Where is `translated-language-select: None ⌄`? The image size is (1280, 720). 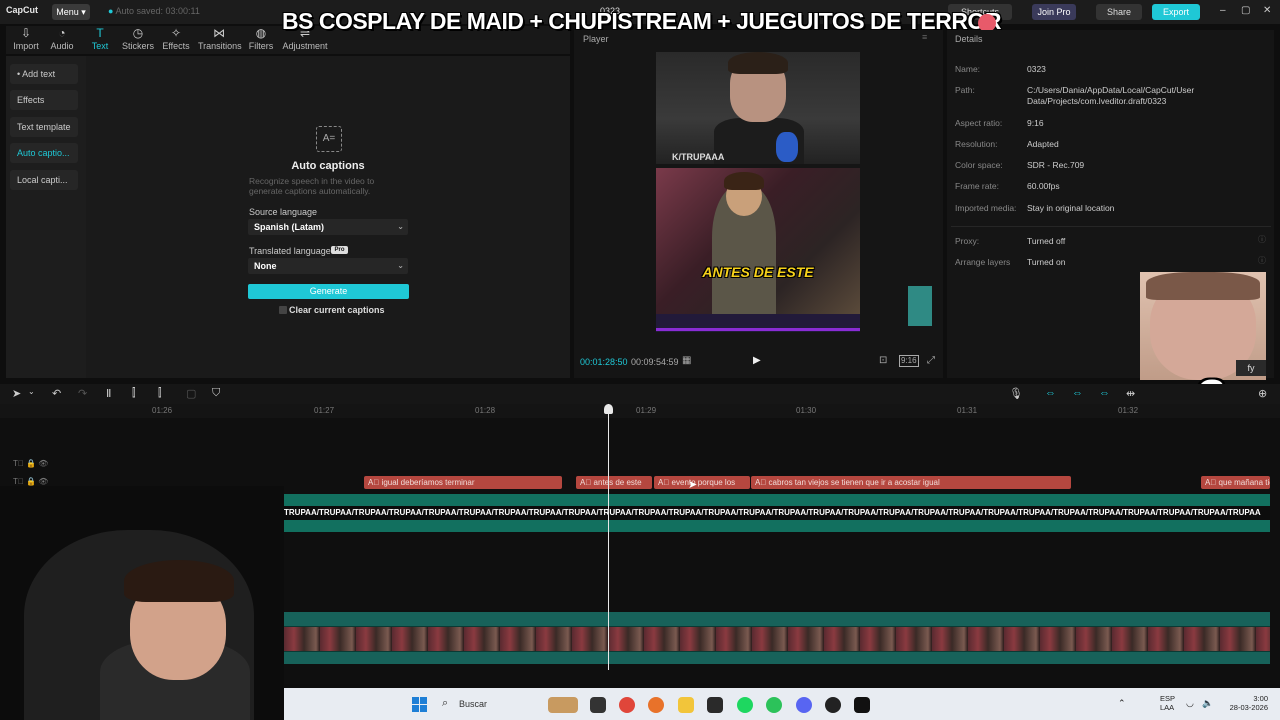 translated-language-select: None ⌄ is located at coordinates (328, 266).